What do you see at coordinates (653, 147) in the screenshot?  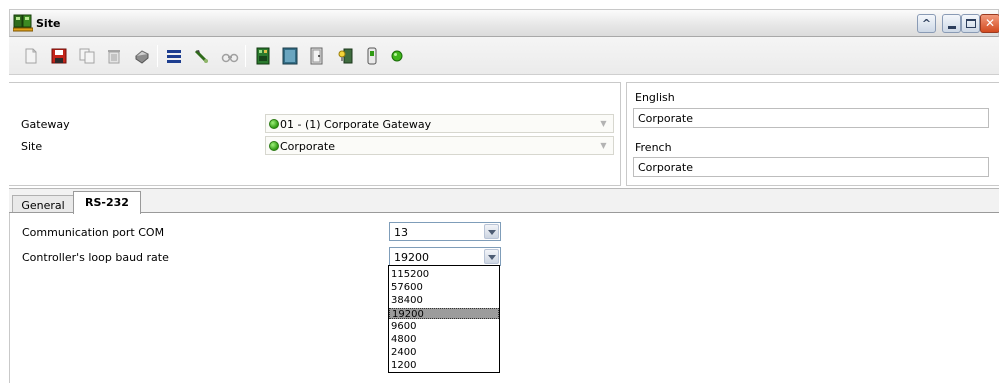 I see `french-label: French` at bounding box center [653, 147].